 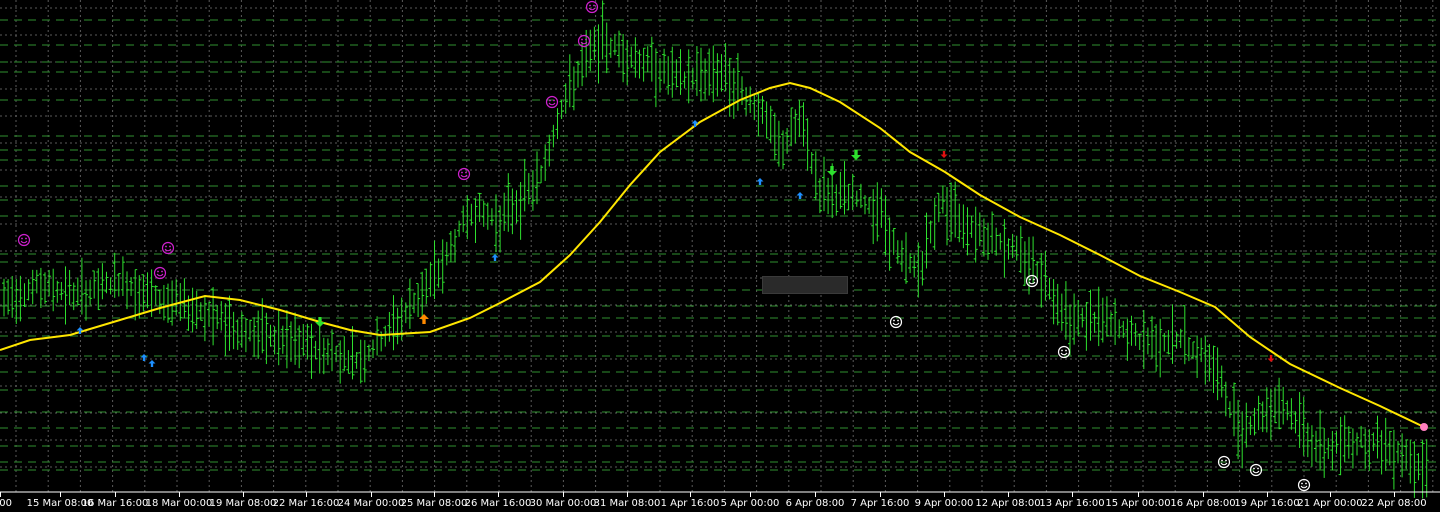 I want to click on time-axis-label: 24 Mar 00:00, so click(x=371, y=503).